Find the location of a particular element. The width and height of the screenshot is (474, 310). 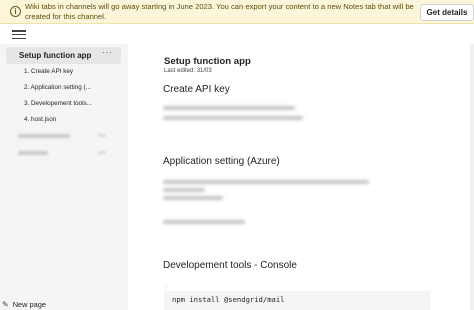

info-icon: i is located at coordinates (15, 11).